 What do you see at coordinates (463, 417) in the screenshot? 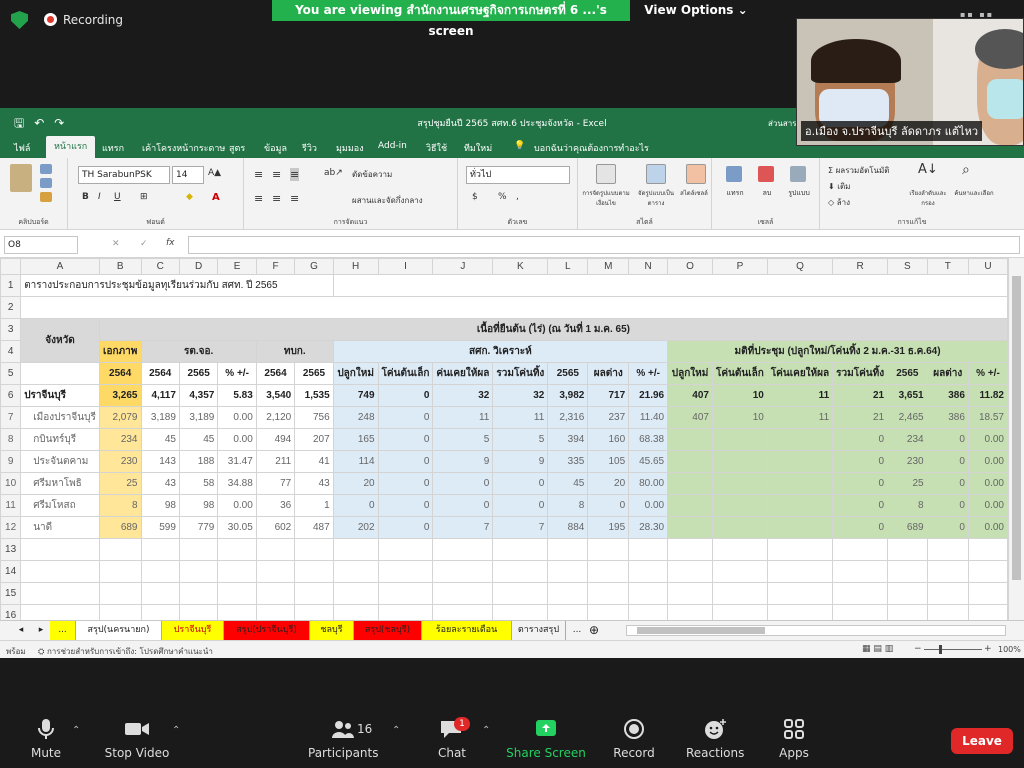
I see `cell: 11` at bounding box center [463, 417].